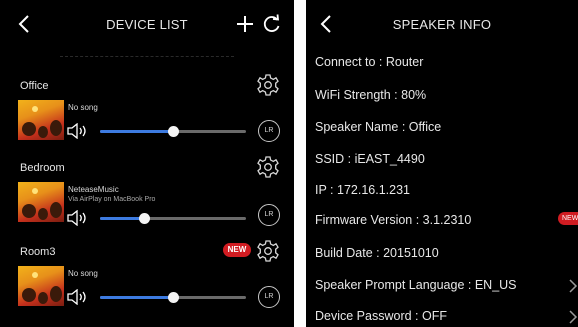 This screenshot has height=327, width=578. I want to click on info-build-date: Build Date : 20151010, so click(377, 253).